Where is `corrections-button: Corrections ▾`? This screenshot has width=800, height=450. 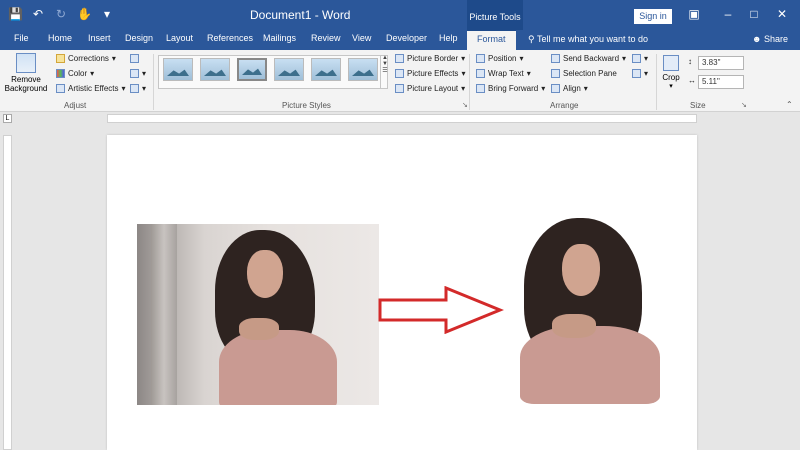 corrections-button: Corrections ▾ is located at coordinates (86, 58).